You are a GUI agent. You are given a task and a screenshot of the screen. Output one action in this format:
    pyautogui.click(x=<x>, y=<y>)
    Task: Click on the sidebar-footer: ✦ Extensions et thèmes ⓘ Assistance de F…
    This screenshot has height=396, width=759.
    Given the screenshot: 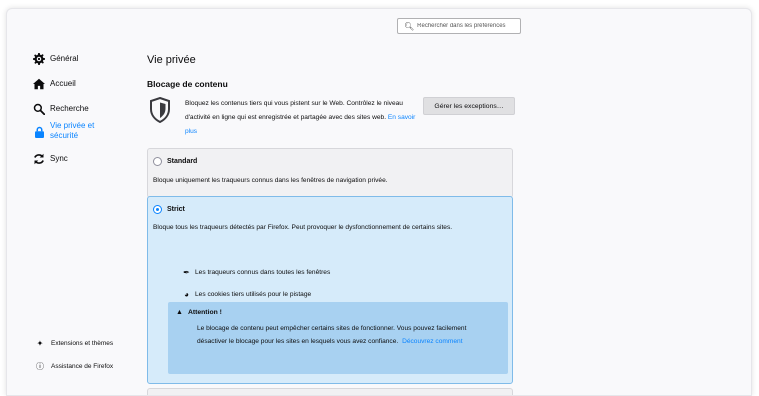 What is the action you would take?
    pyautogui.click(x=74, y=355)
    